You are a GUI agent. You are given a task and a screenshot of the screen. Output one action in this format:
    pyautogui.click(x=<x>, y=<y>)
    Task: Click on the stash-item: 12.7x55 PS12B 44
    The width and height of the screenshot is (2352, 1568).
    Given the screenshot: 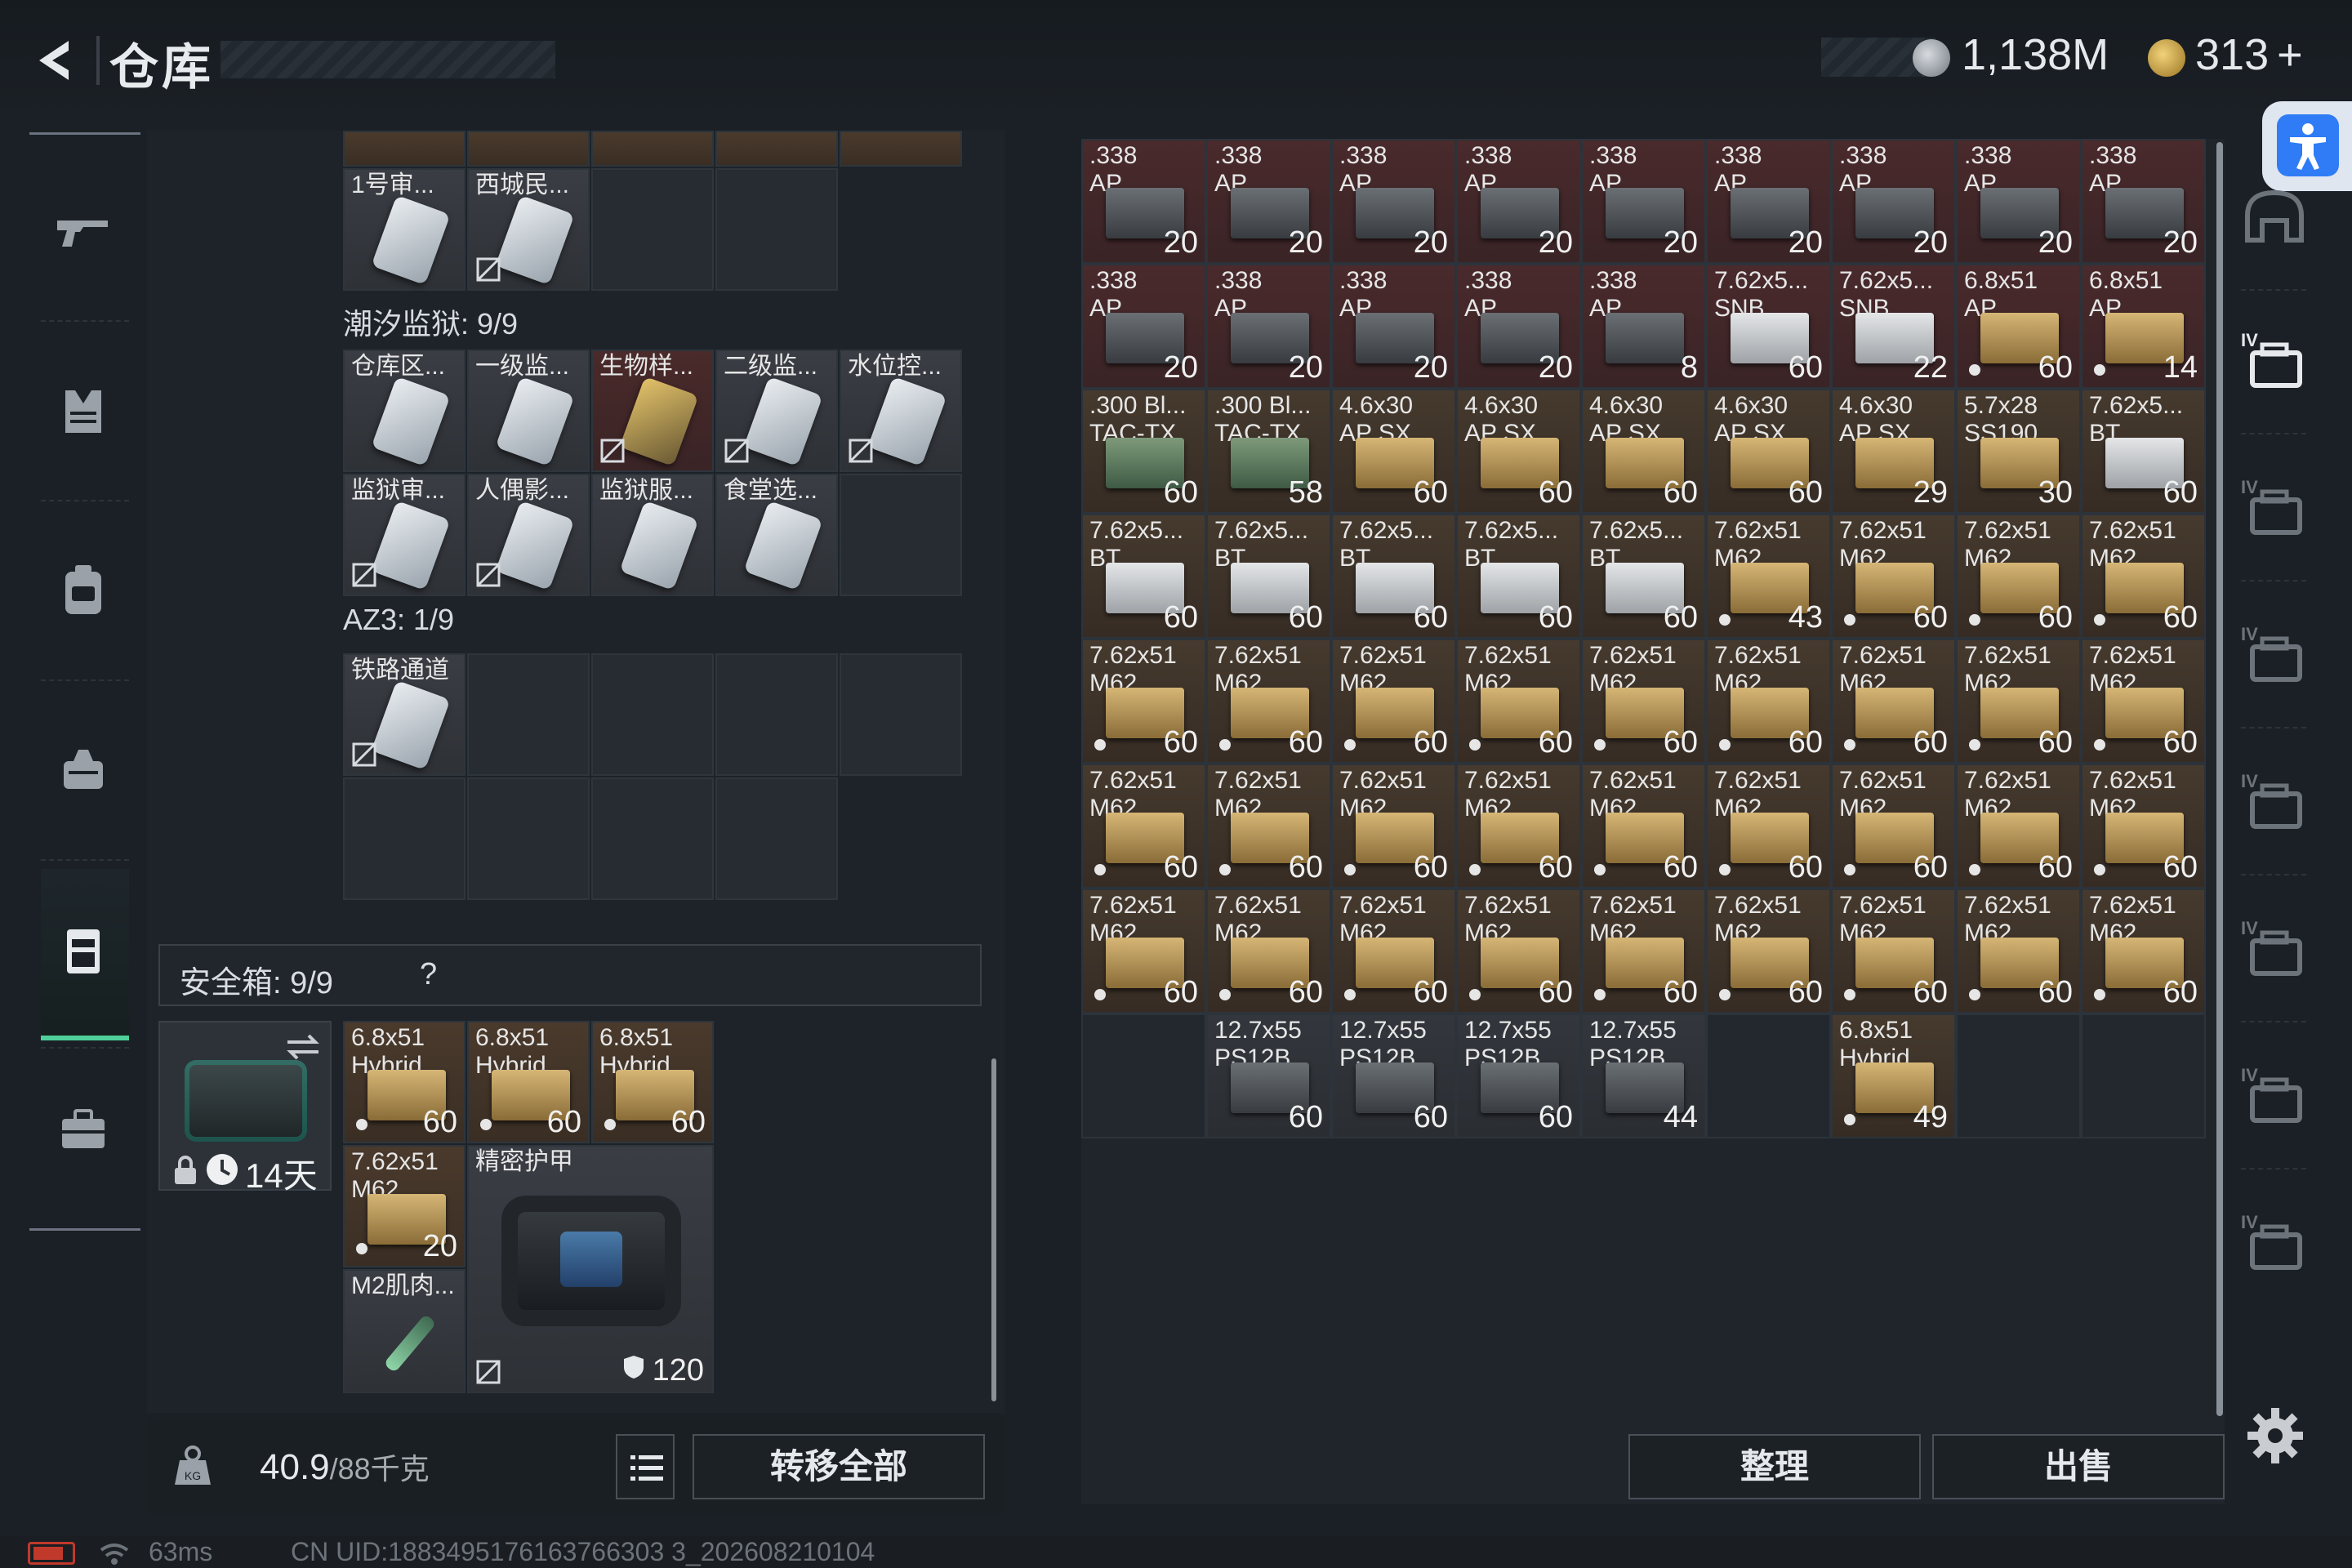 What is the action you would take?
    pyautogui.click(x=1643, y=1075)
    